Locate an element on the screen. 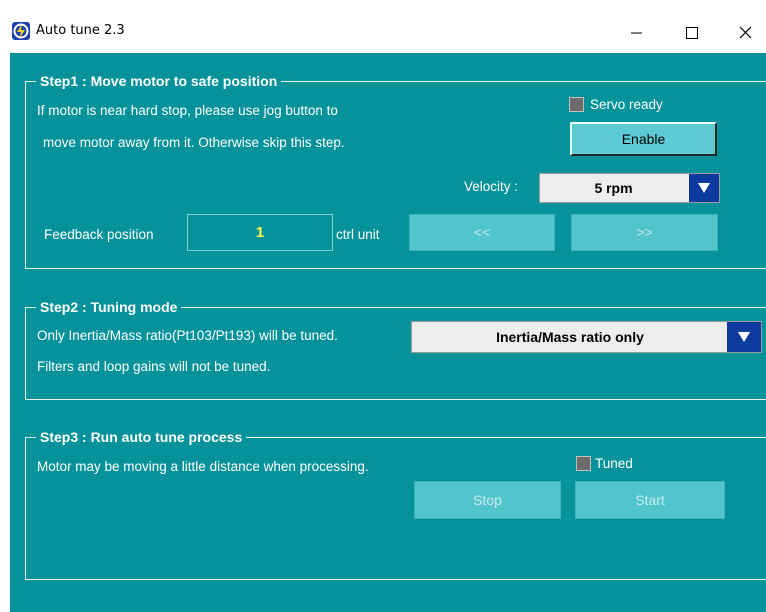  close-icon is located at coordinates (745, 32).